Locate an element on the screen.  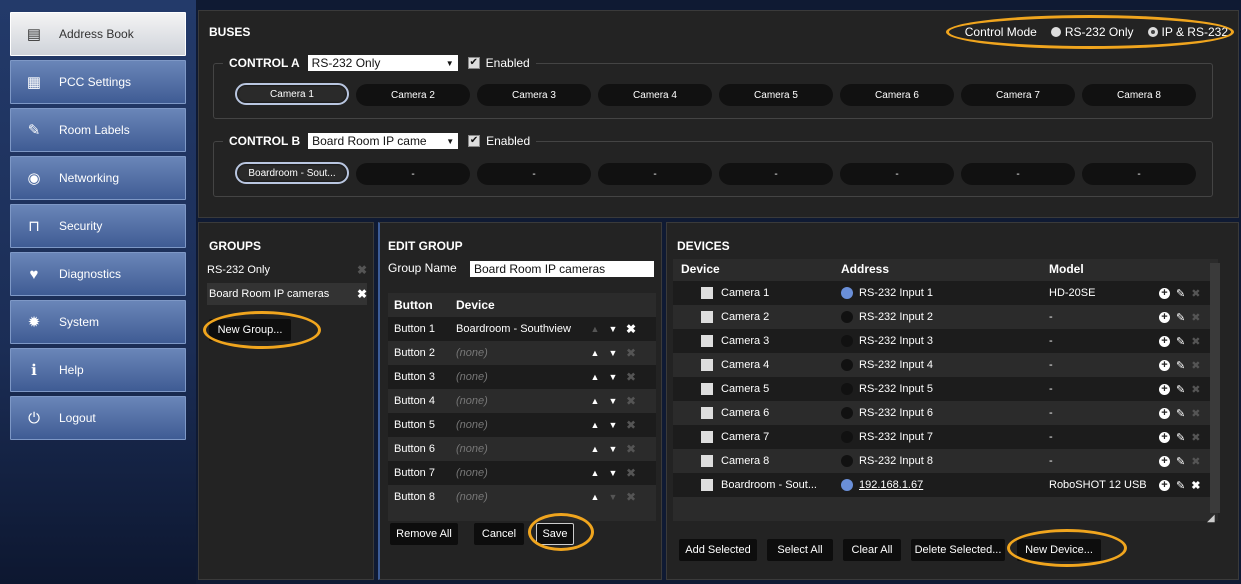
control-b-button-5: - is located at coordinates (776, 174).